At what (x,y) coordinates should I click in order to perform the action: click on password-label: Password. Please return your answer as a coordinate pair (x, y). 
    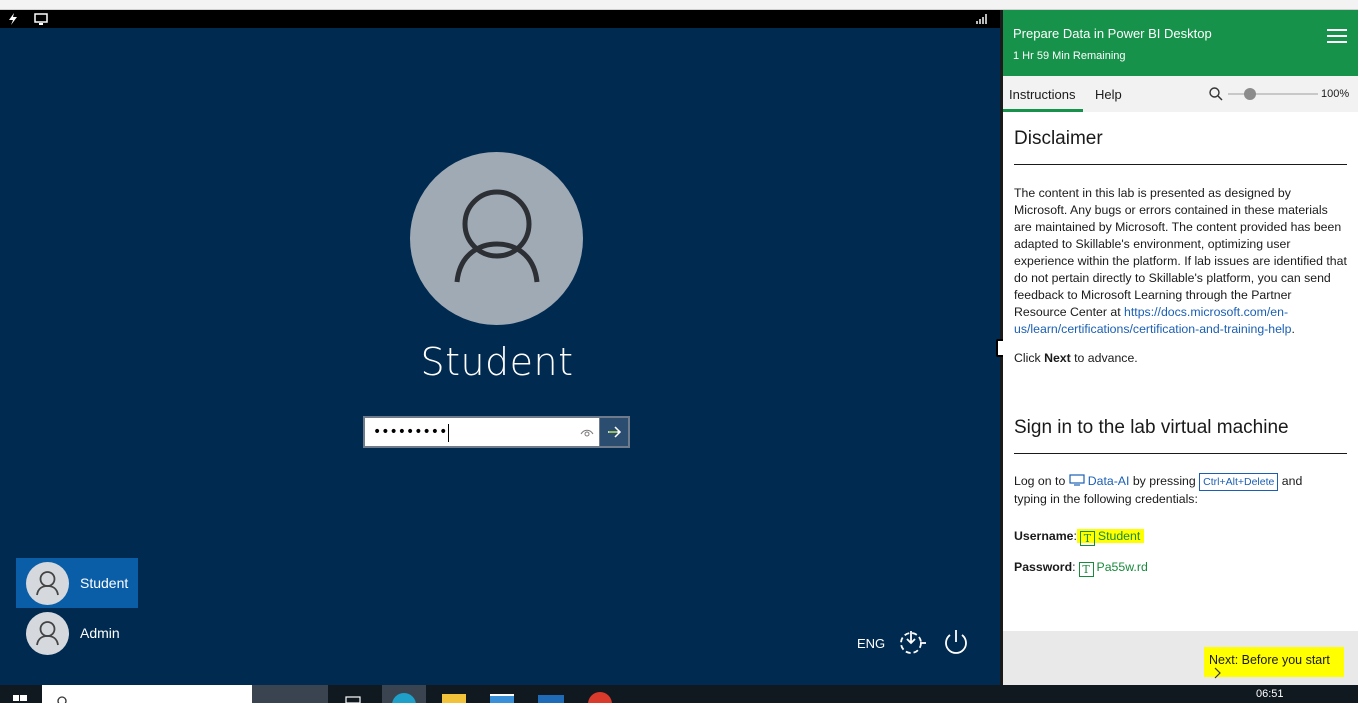
    Looking at the image, I should click on (1043, 567).